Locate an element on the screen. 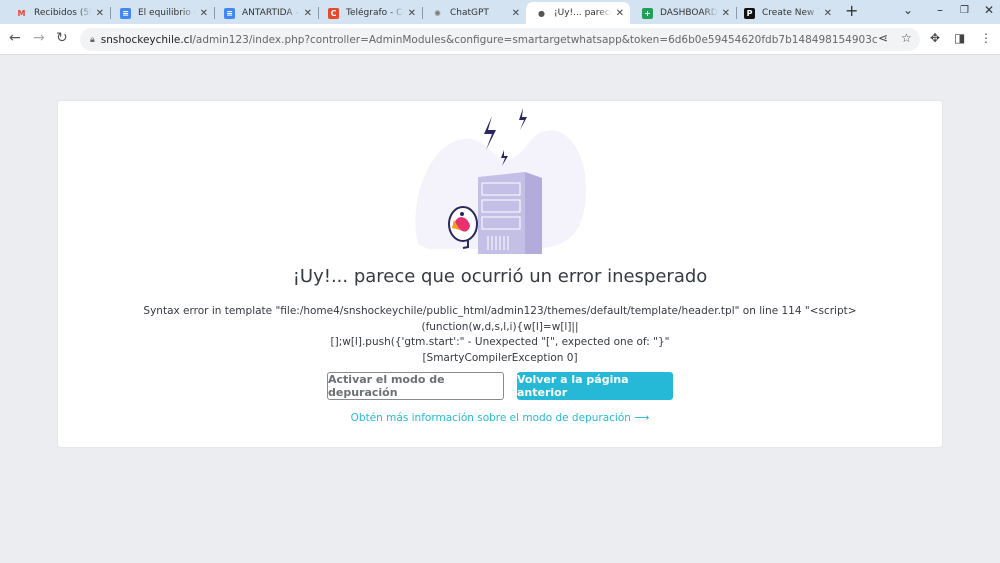 The width and height of the screenshot is (1000, 563). url-domain: snshockeychile.cl is located at coordinates (146, 39).